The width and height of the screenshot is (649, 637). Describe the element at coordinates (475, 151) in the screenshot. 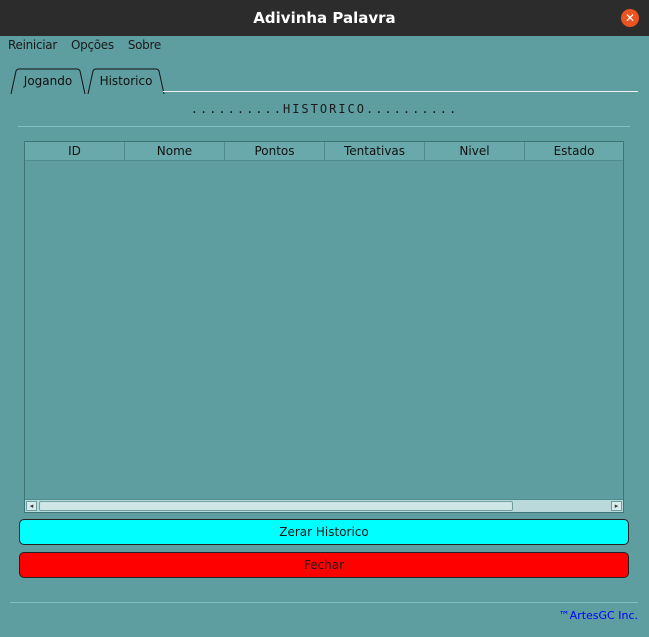

I see `column-header-nivel: Nivel` at that location.